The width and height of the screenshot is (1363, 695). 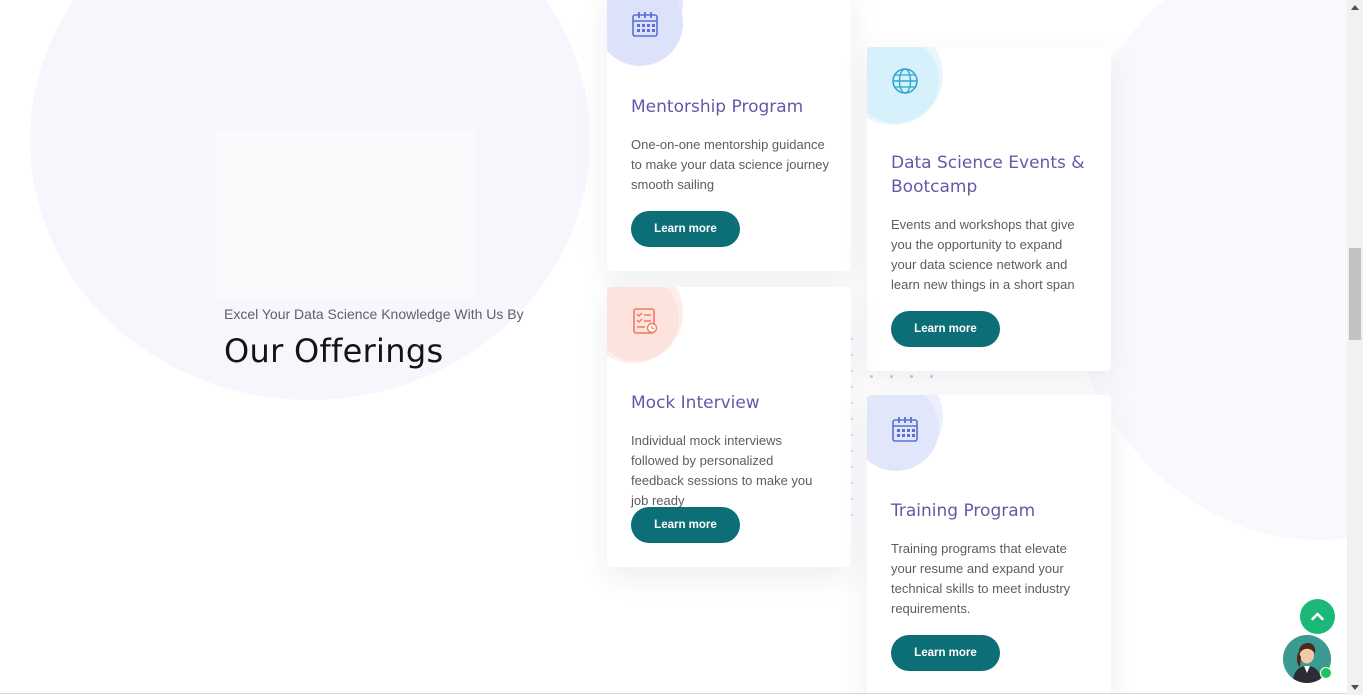 What do you see at coordinates (945, 653) in the screenshot?
I see `learn-more-button-training: Learn more` at bounding box center [945, 653].